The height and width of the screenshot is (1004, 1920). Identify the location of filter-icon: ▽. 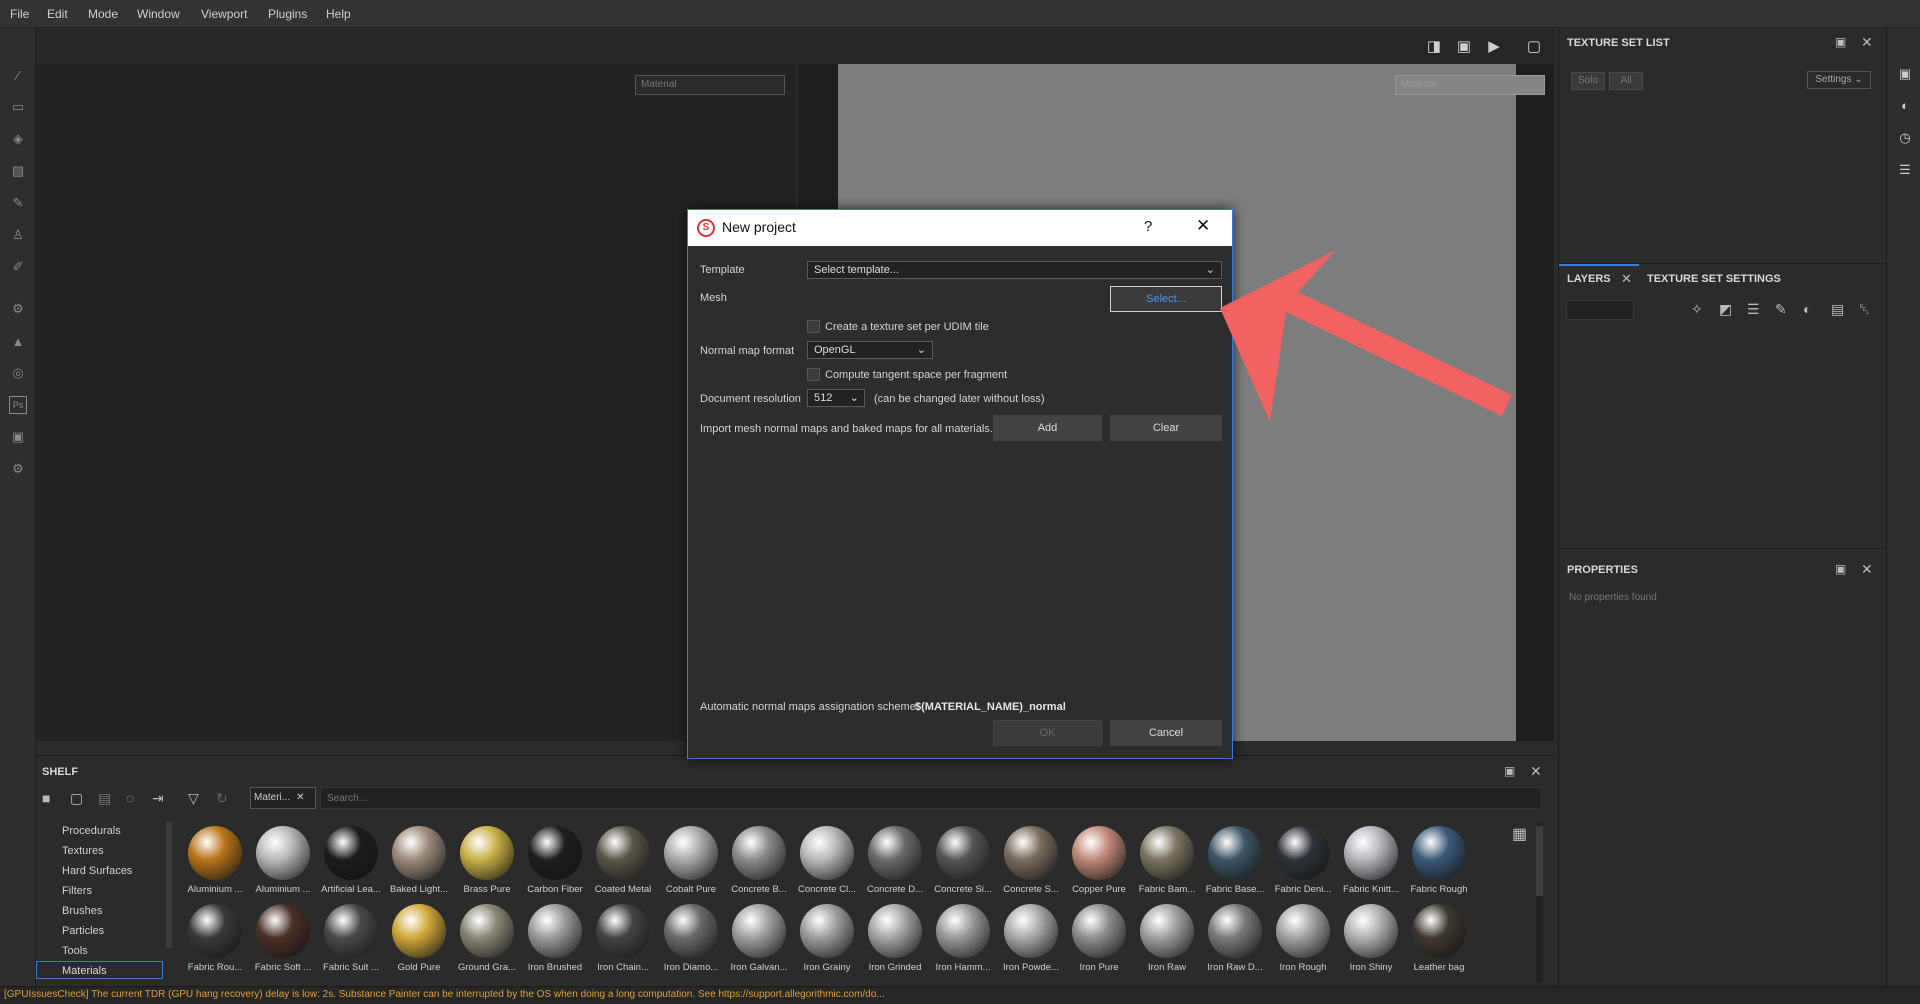
(193, 798).